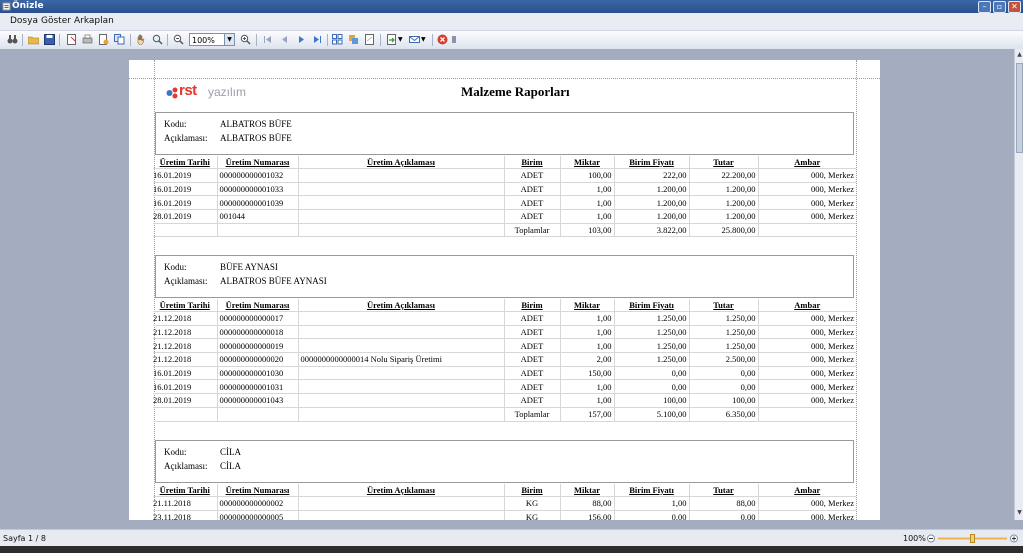  Describe the element at coordinates (178, 39) in the screenshot. I see `zoom-out-icon` at that location.